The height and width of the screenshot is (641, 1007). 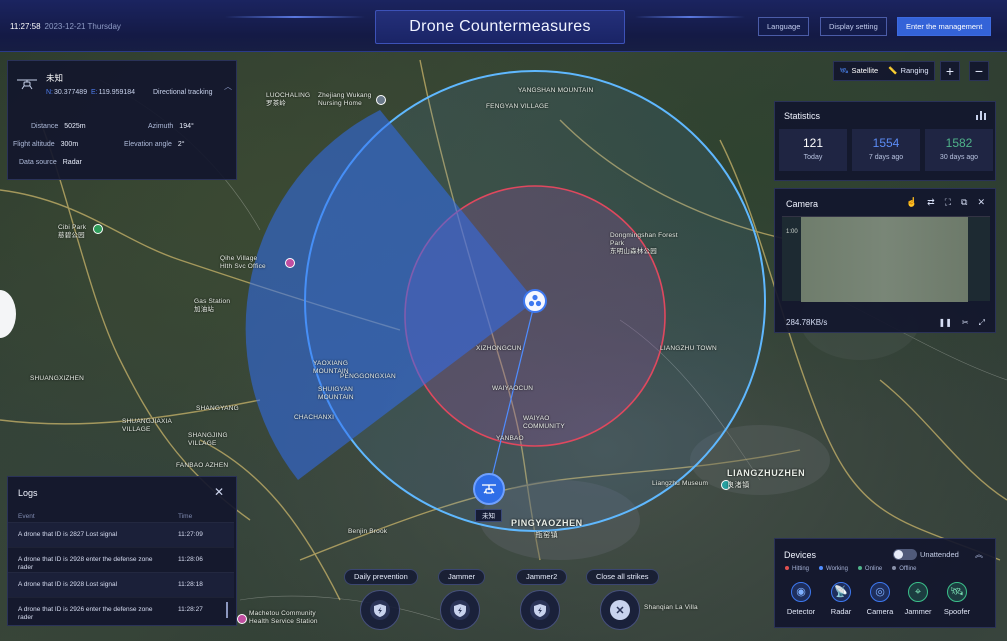 I want to click on map-label: CHACHANXI, so click(x=314, y=417).